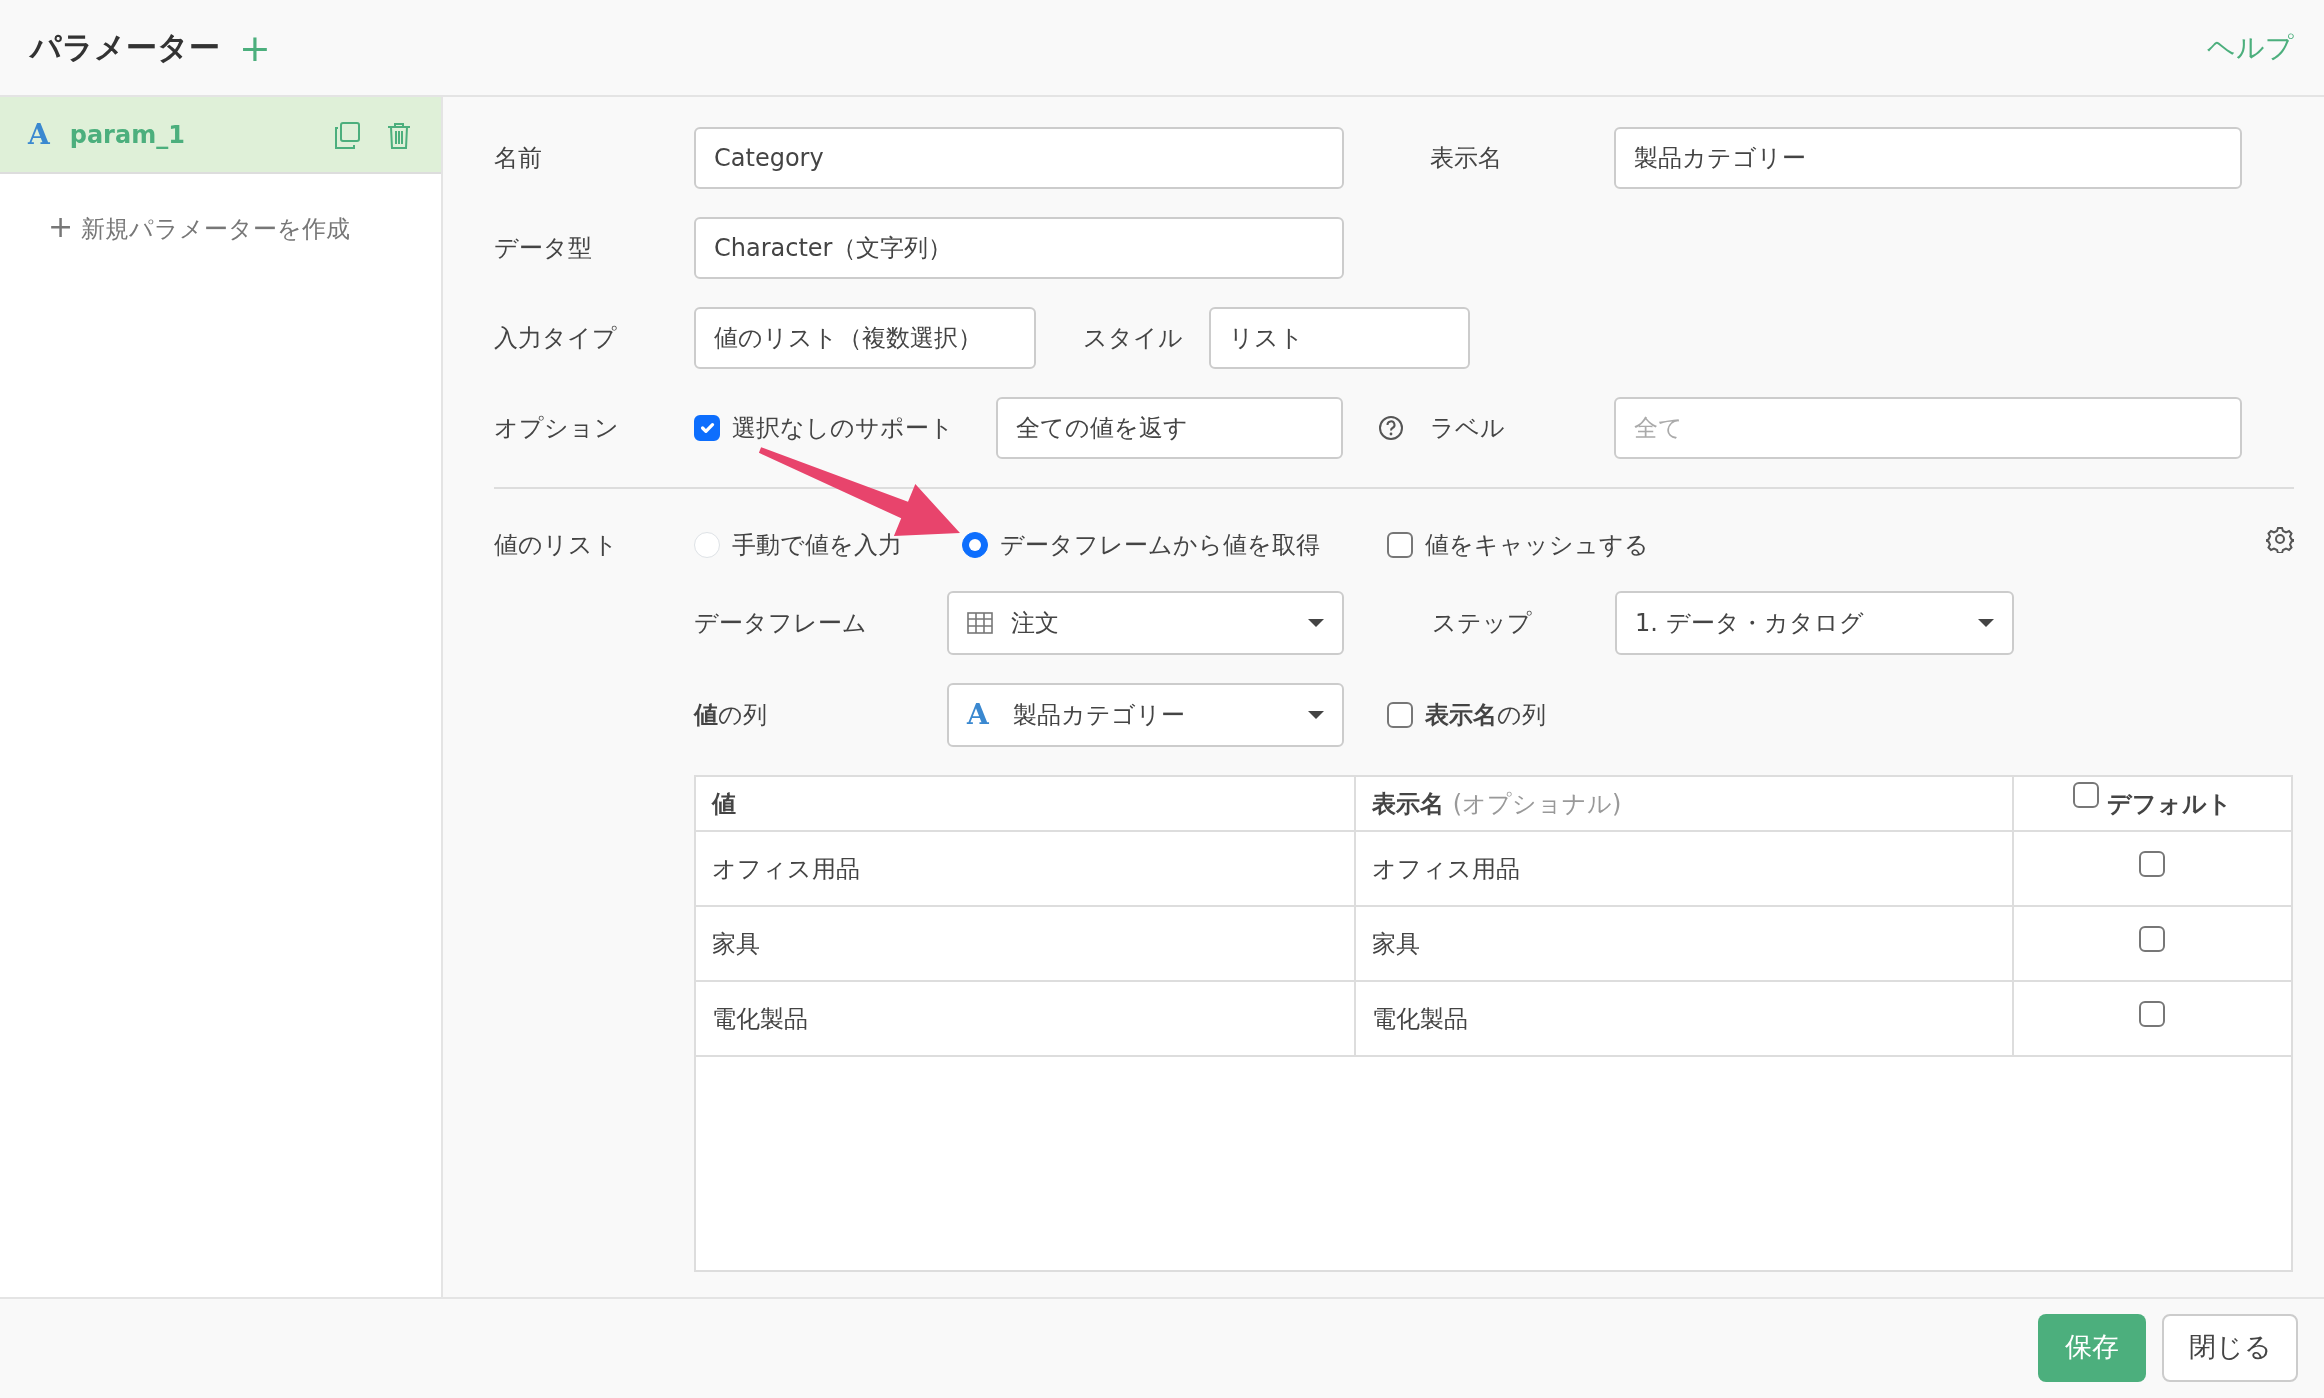 This screenshot has width=2324, height=1398. What do you see at coordinates (2169, 803) in the screenshot?
I see `column-header: デフォルト` at bounding box center [2169, 803].